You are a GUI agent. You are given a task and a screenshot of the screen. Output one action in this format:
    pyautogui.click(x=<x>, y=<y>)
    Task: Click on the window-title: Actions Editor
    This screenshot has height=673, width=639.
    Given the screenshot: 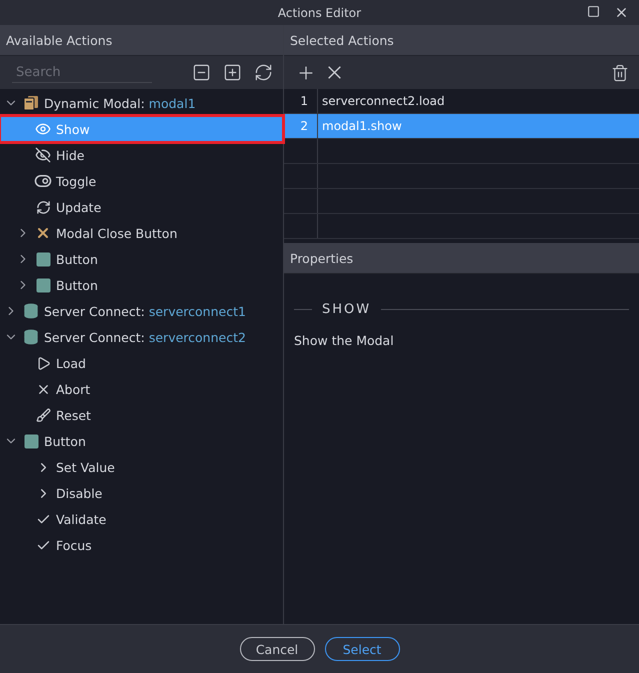 What is the action you would take?
    pyautogui.click(x=320, y=13)
    